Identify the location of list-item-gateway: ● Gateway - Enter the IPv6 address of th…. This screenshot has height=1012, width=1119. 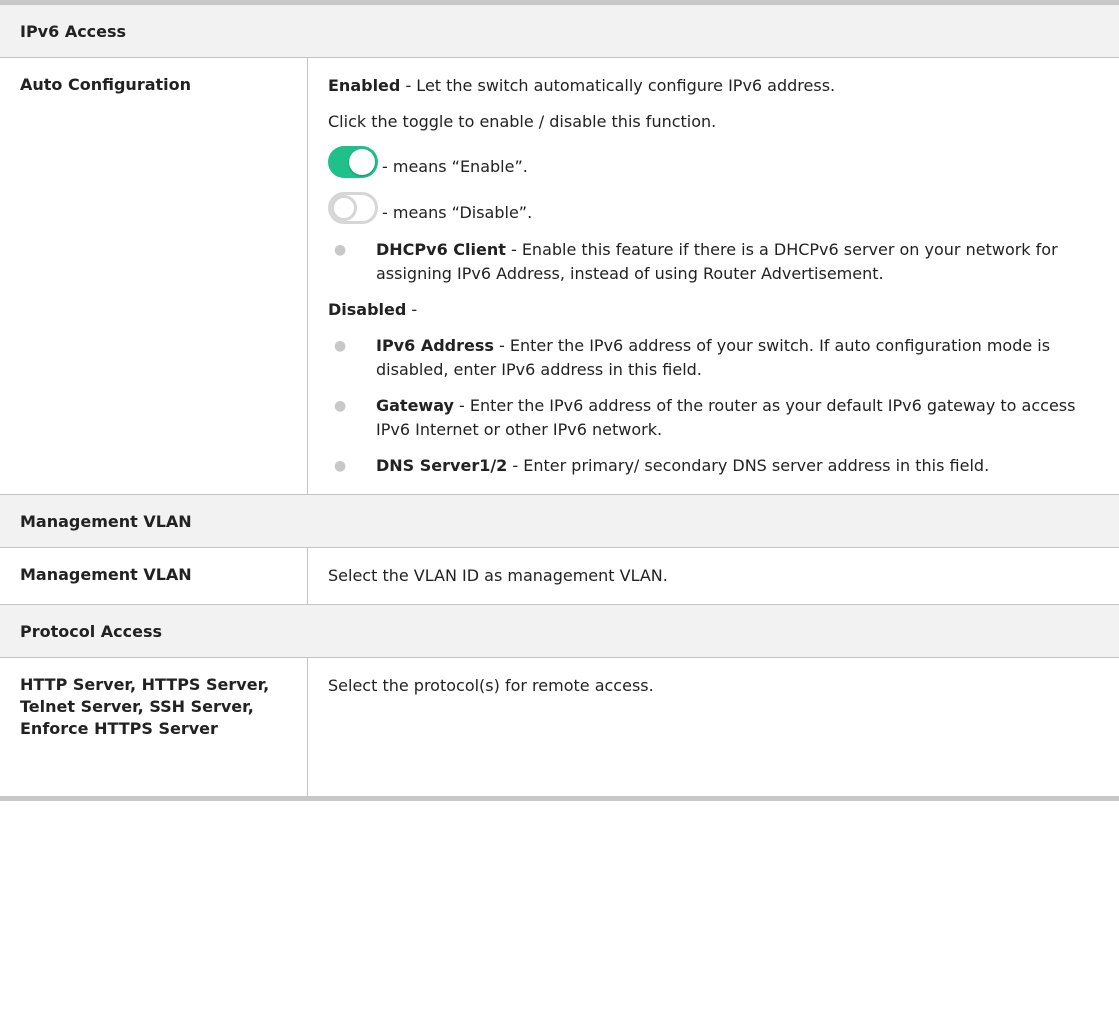
(713, 418).